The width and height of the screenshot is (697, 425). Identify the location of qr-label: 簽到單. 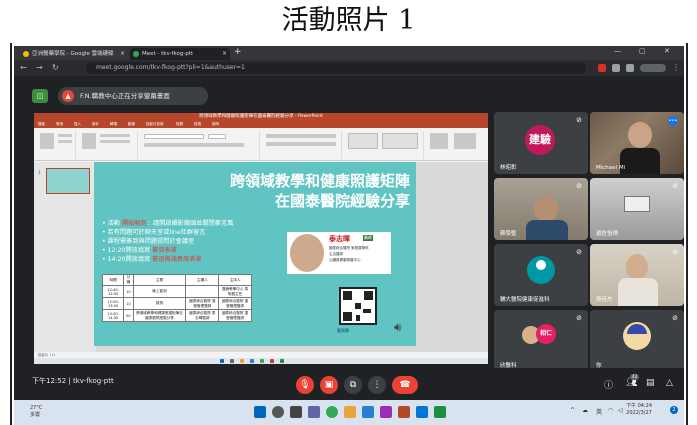
(343, 330).